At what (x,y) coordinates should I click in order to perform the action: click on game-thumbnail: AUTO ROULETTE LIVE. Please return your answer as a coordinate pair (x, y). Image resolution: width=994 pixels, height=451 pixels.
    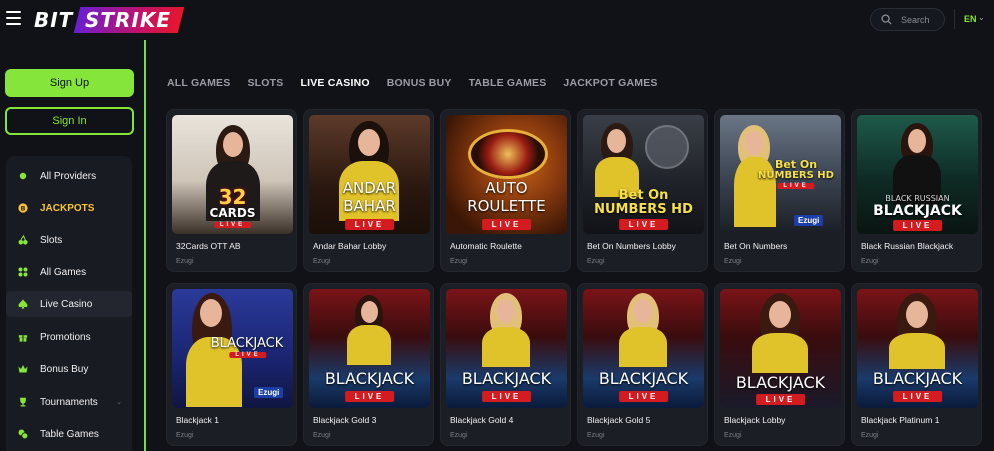
    Looking at the image, I should click on (506, 174).